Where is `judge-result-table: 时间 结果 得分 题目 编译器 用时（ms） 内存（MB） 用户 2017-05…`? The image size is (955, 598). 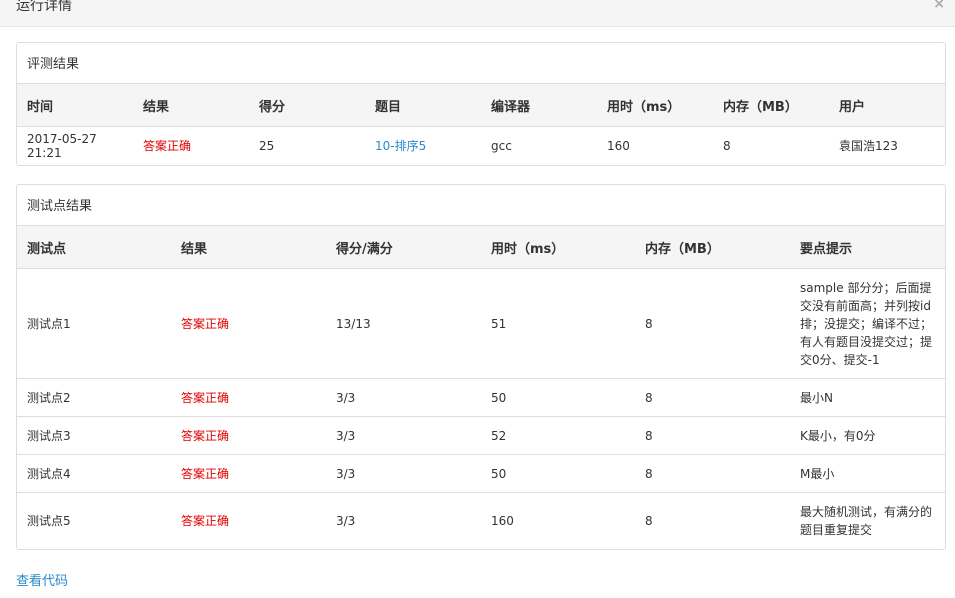
judge-result-table: 时间 结果 得分 题目 编译器 用时（ms） 内存（MB） 用户 2017-05… is located at coordinates (481, 124).